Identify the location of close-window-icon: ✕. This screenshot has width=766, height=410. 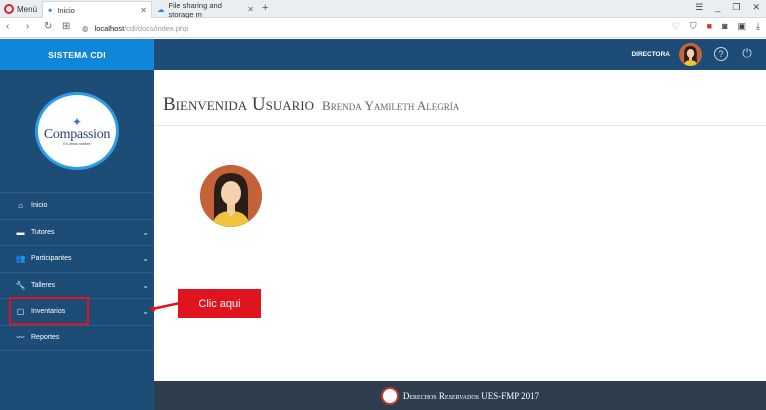
(756, 7).